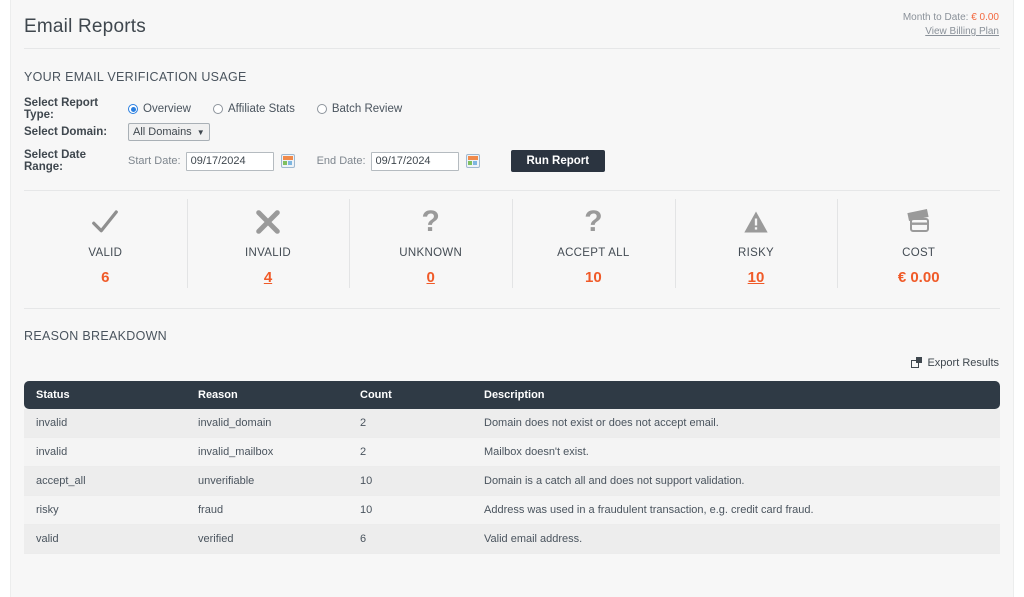  Describe the element at coordinates (66, 132) in the screenshot. I see `domain-label: Select Domain:` at that location.